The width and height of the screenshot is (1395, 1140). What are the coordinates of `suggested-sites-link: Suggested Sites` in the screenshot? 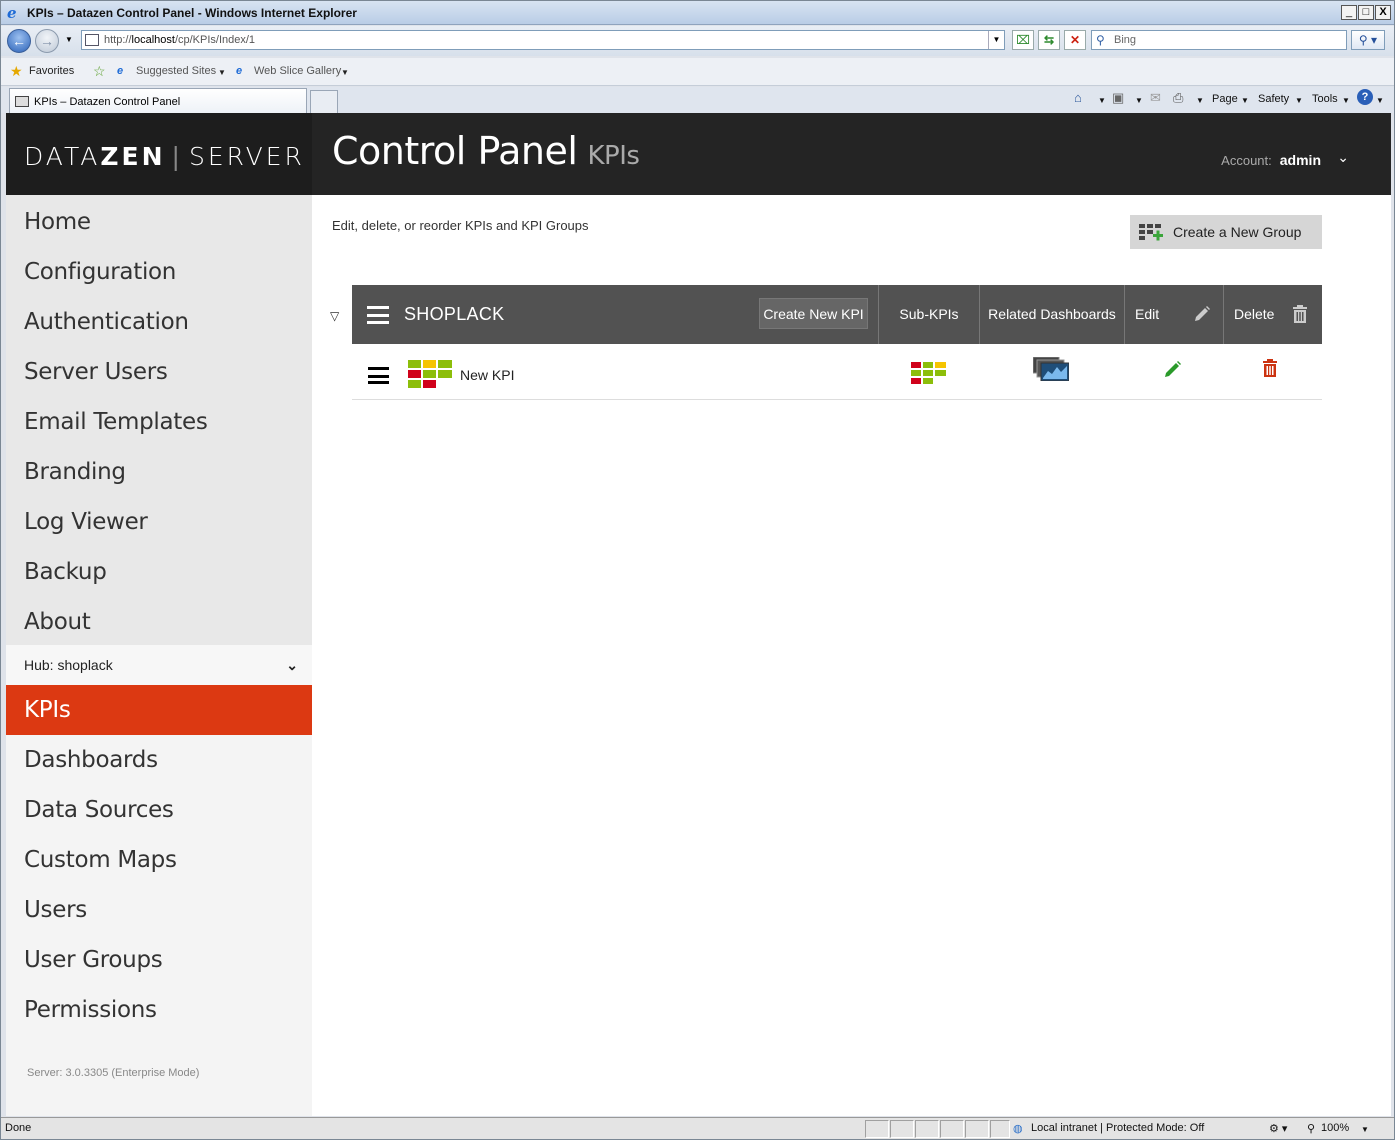 It's located at (176, 71).